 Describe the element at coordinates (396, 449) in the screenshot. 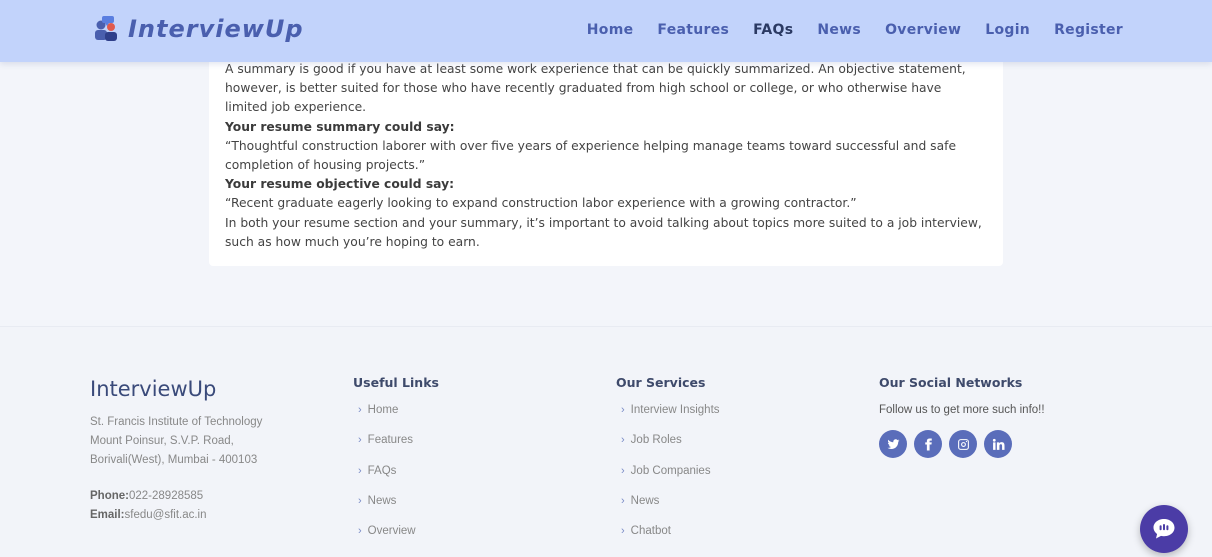

I see `footer-link-features: › Features` at that location.